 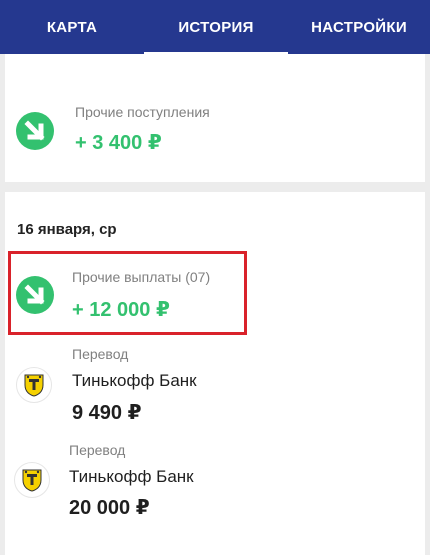 What do you see at coordinates (215, 135) in the screenshot?
I see `transaction-row: Прочие поступления + 3 400 ₽` at bounding box center [215, 135].